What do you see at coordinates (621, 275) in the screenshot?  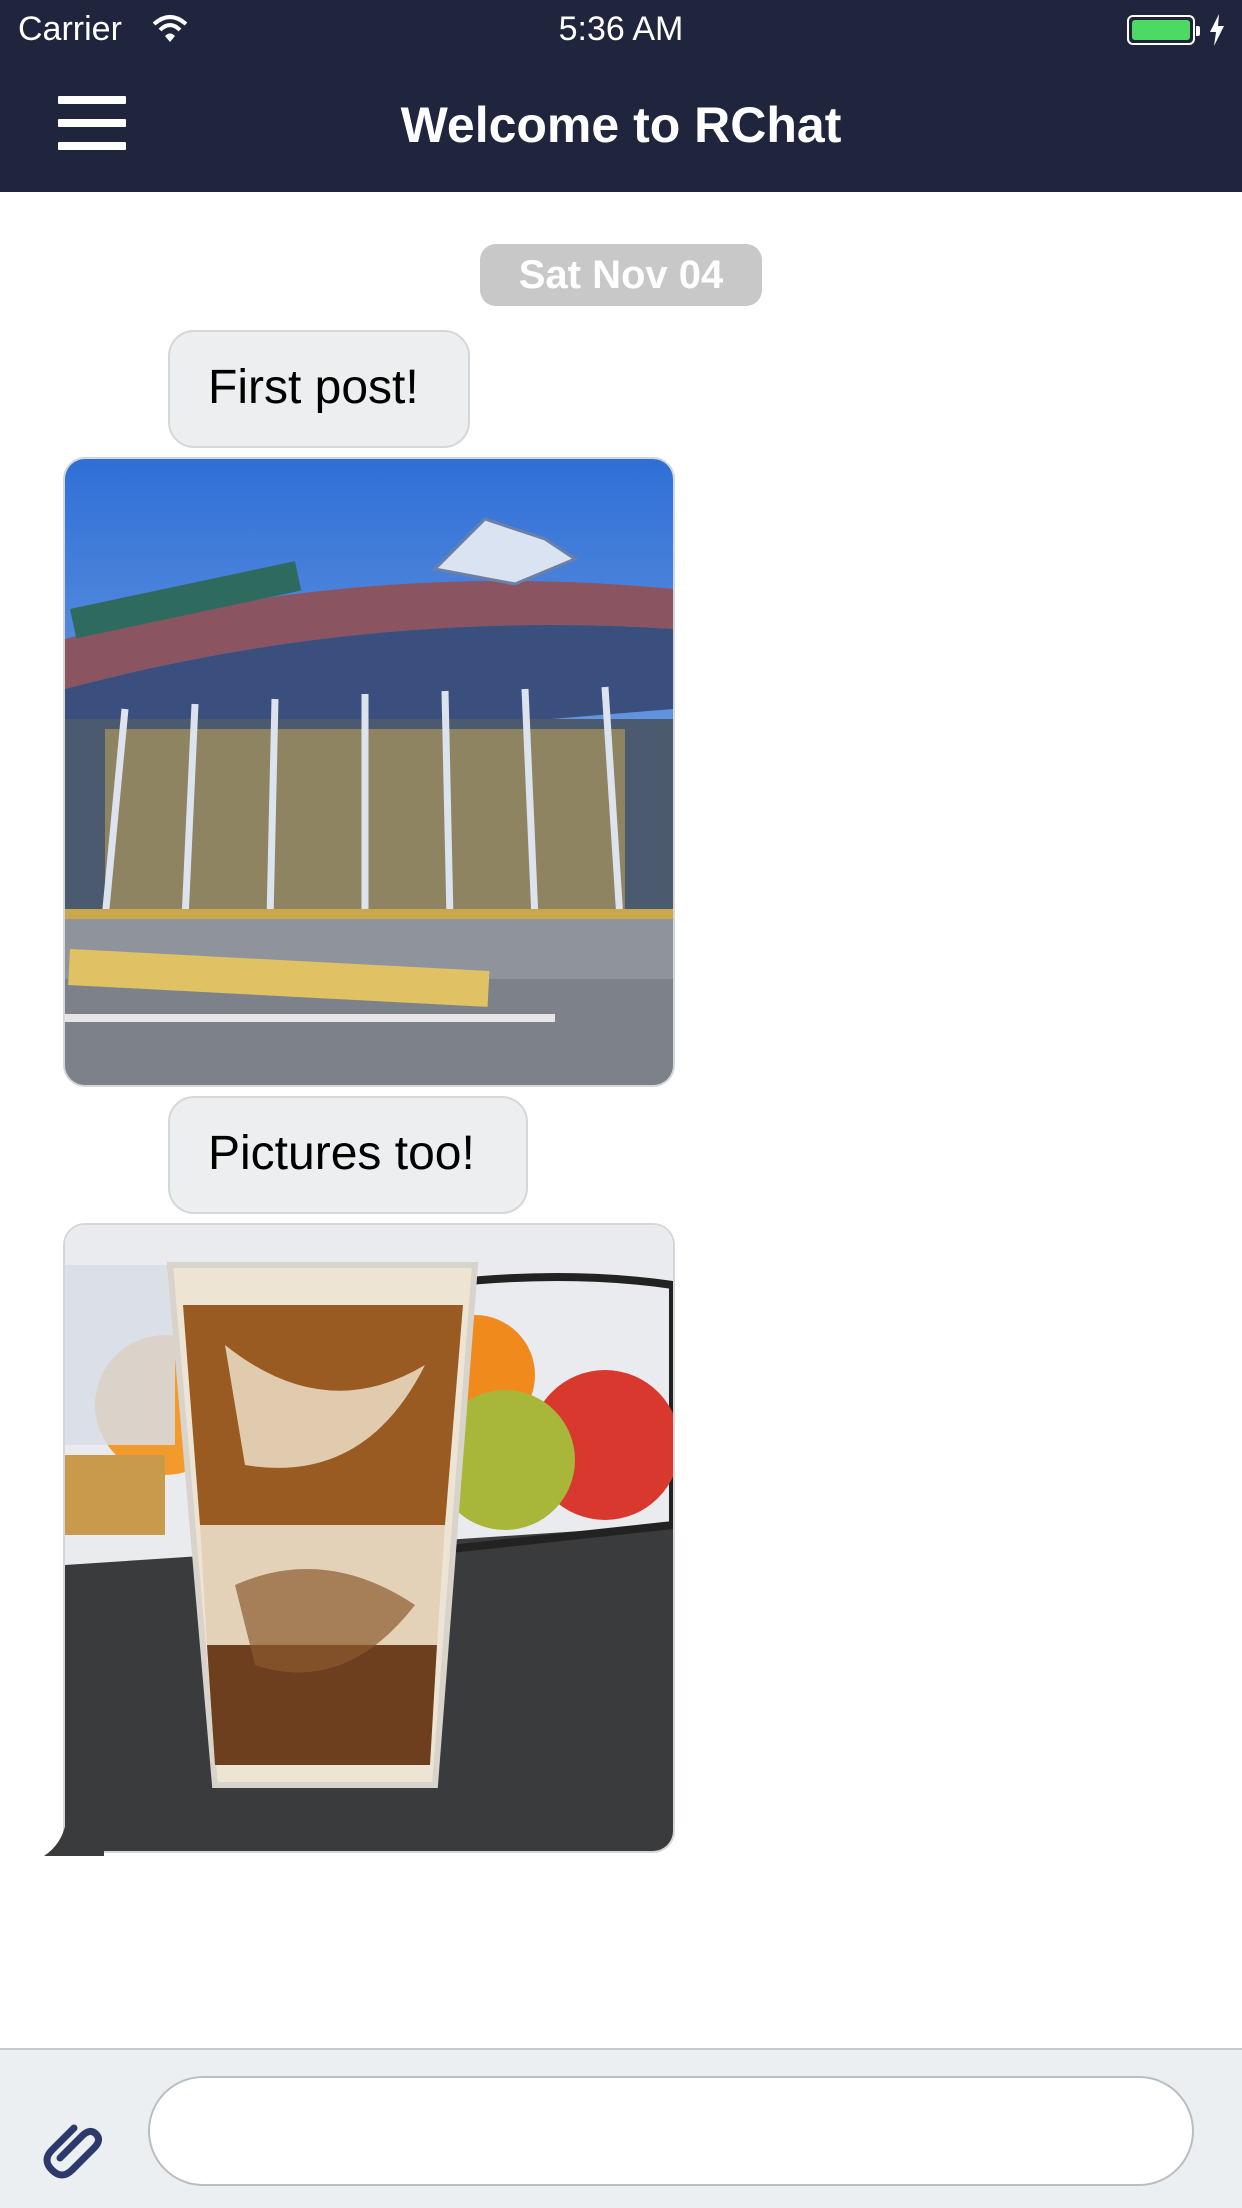 I see `date-separator: Sat Nov 04` at bounding box center [621, 275].